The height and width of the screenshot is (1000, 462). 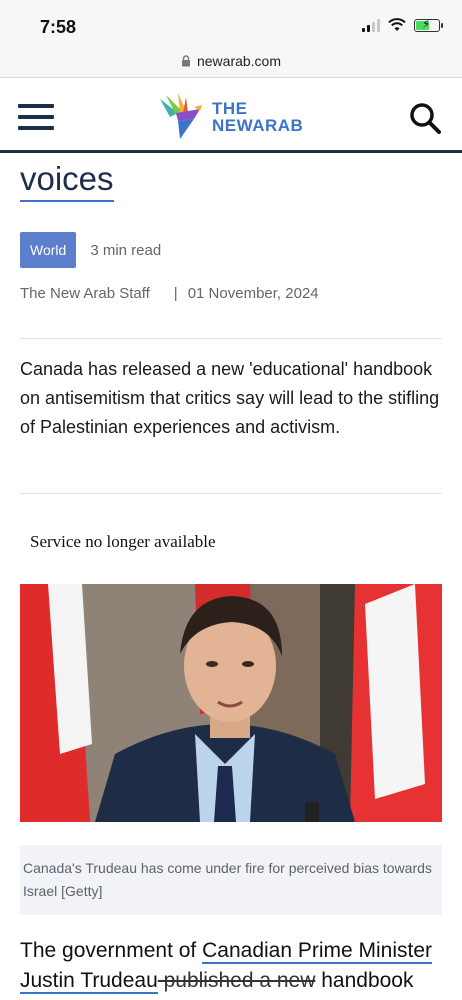 I want to click on address-bar: newarab.com, so click(x=231, y=61).